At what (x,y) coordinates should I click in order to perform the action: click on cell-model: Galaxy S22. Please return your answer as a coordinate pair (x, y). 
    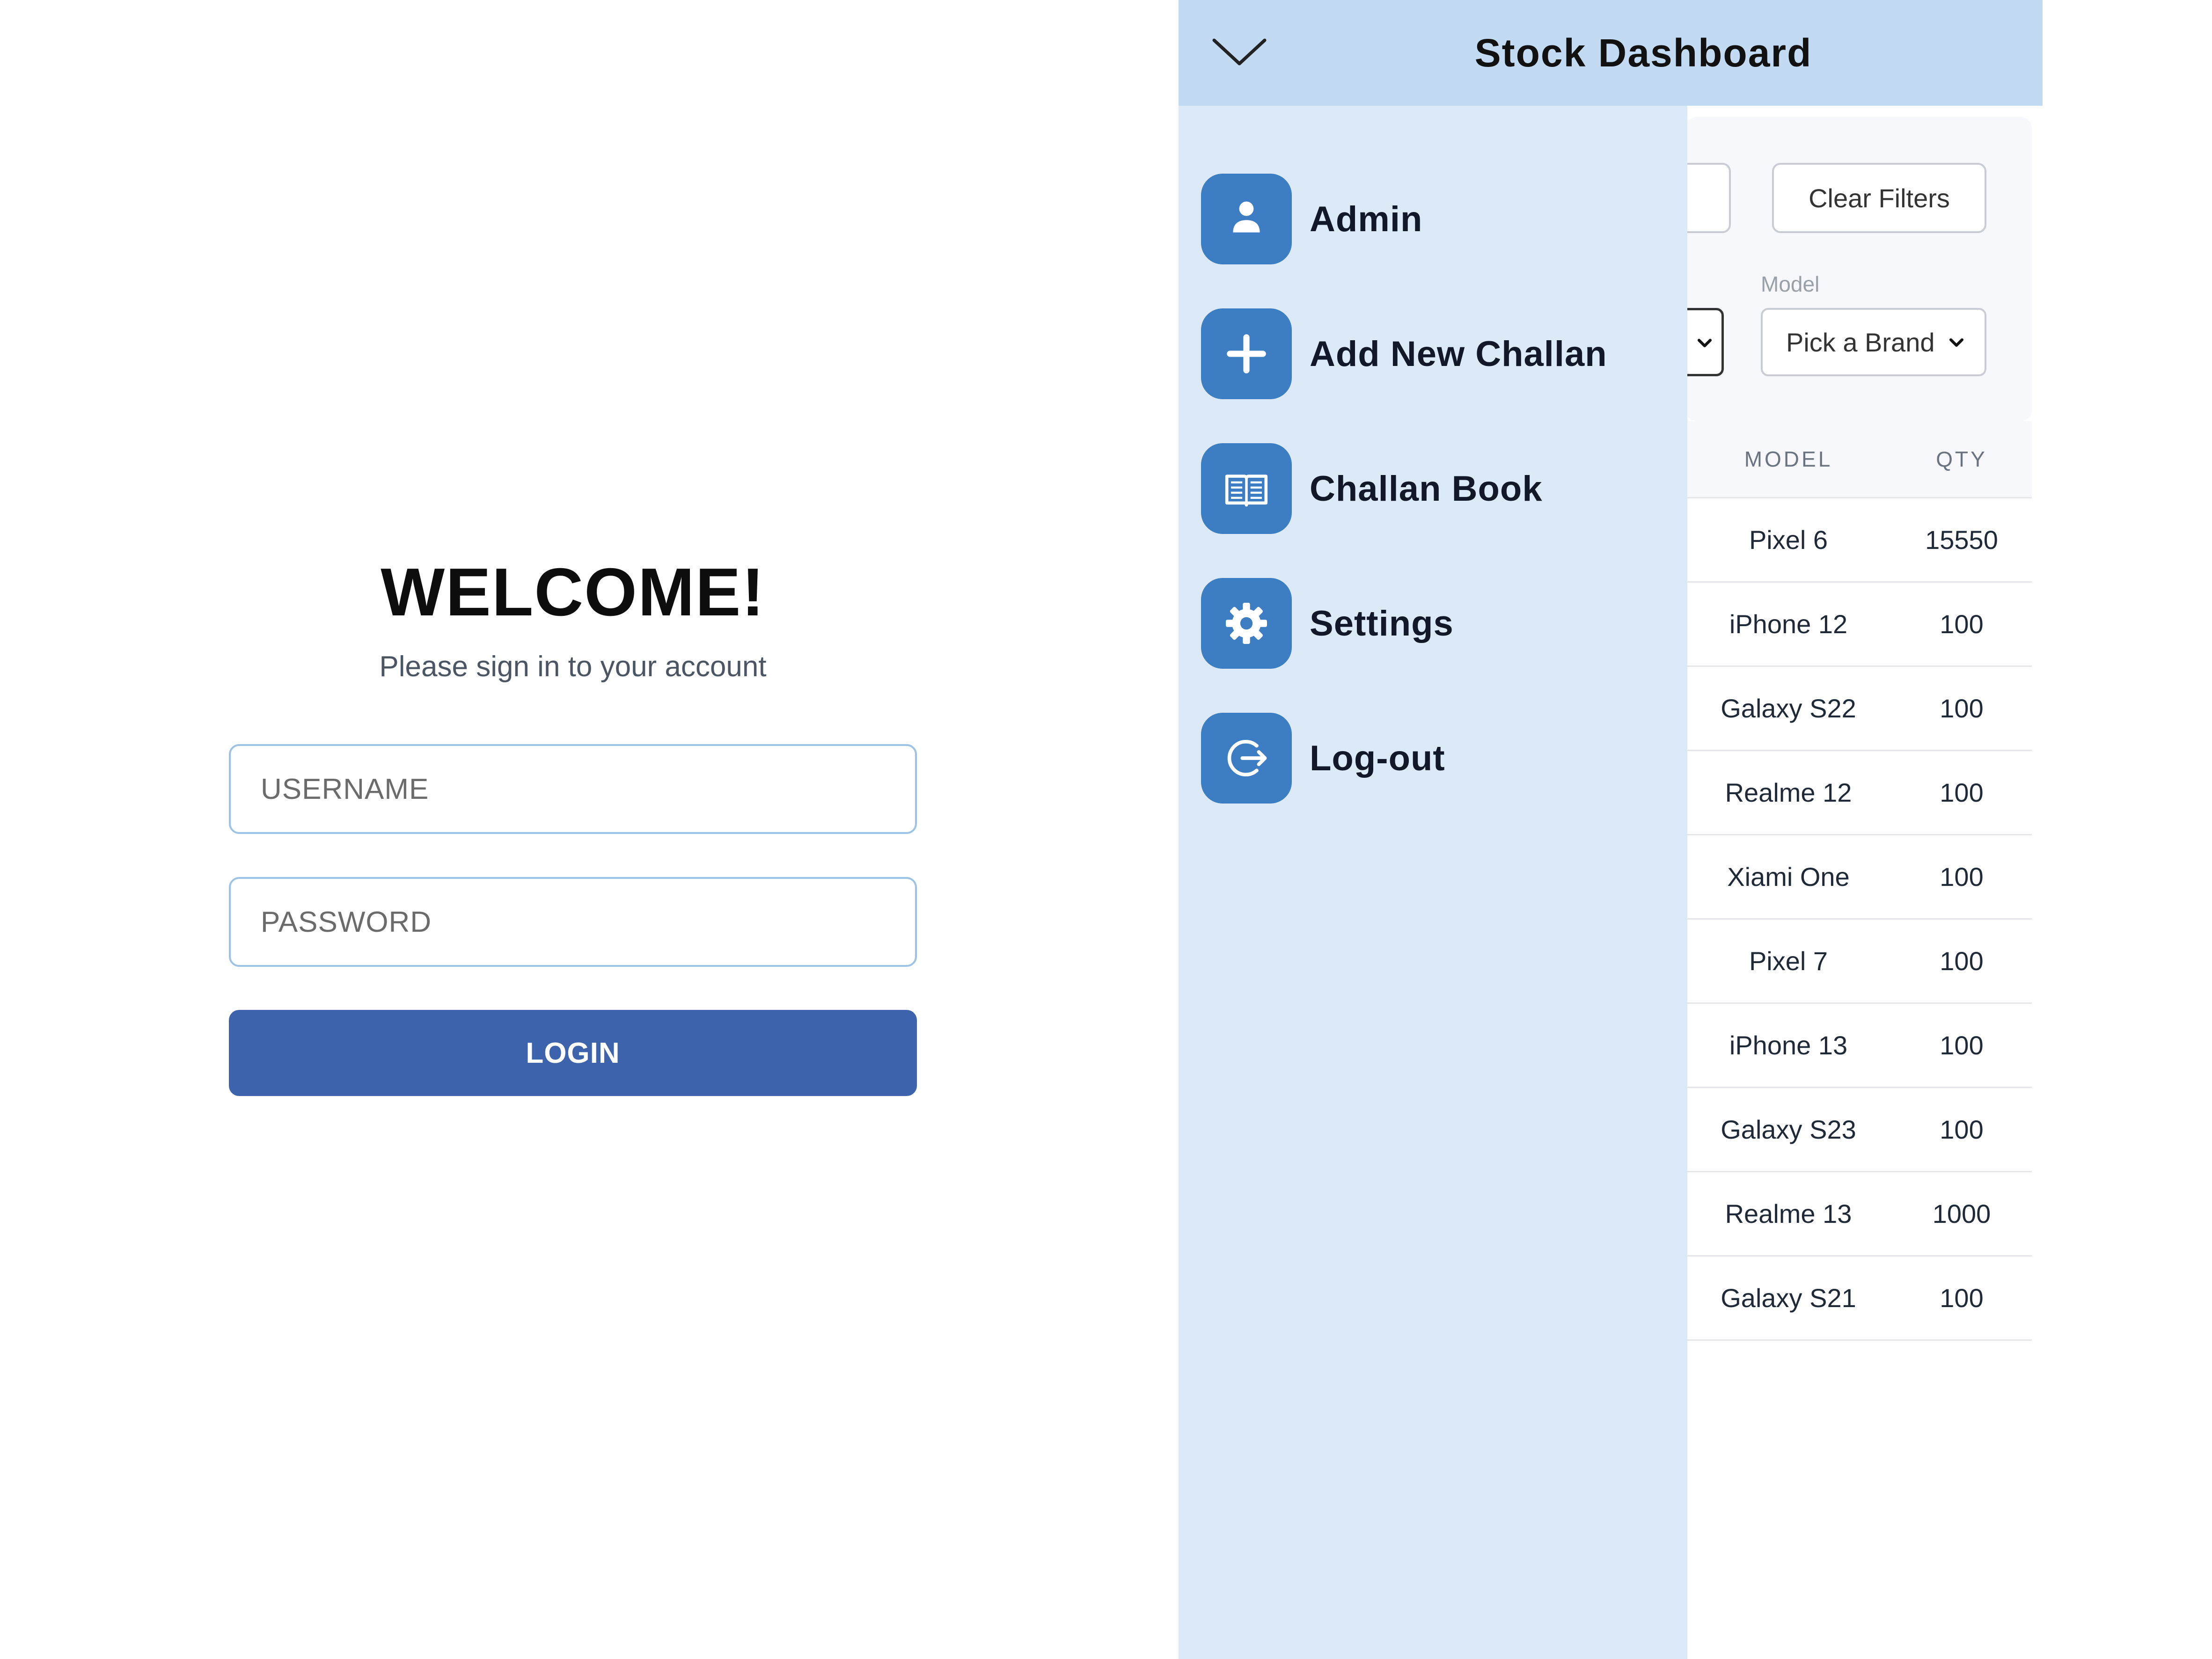
    Looking at the image, I should click on (1788, 708).